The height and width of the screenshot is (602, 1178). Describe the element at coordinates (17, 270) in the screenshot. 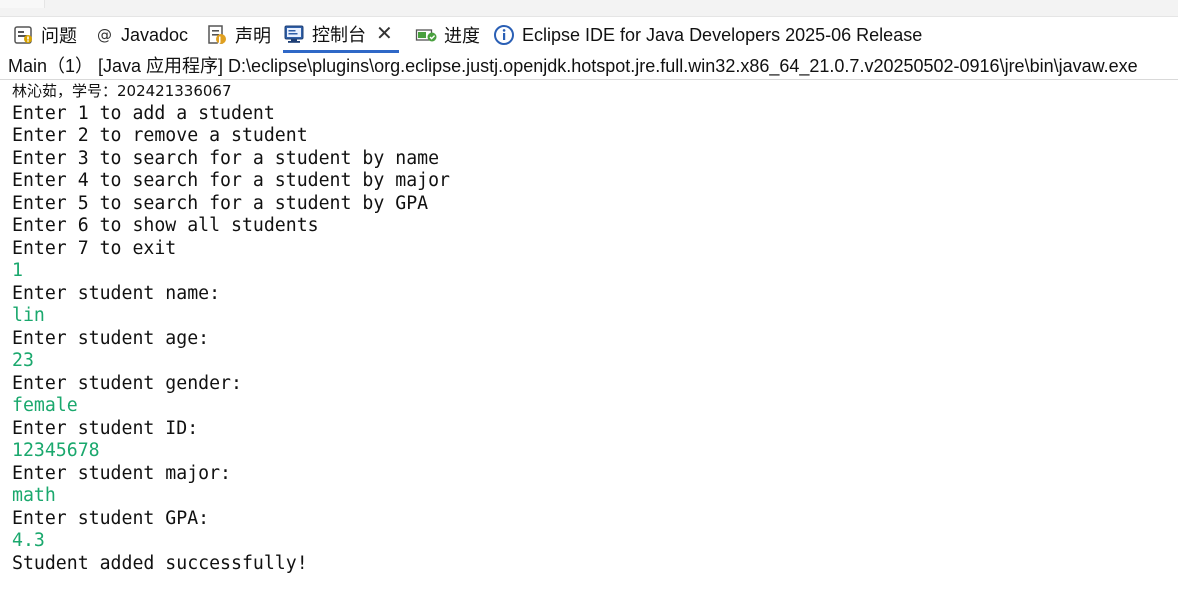

I see `console-input-line: 1` at that location.